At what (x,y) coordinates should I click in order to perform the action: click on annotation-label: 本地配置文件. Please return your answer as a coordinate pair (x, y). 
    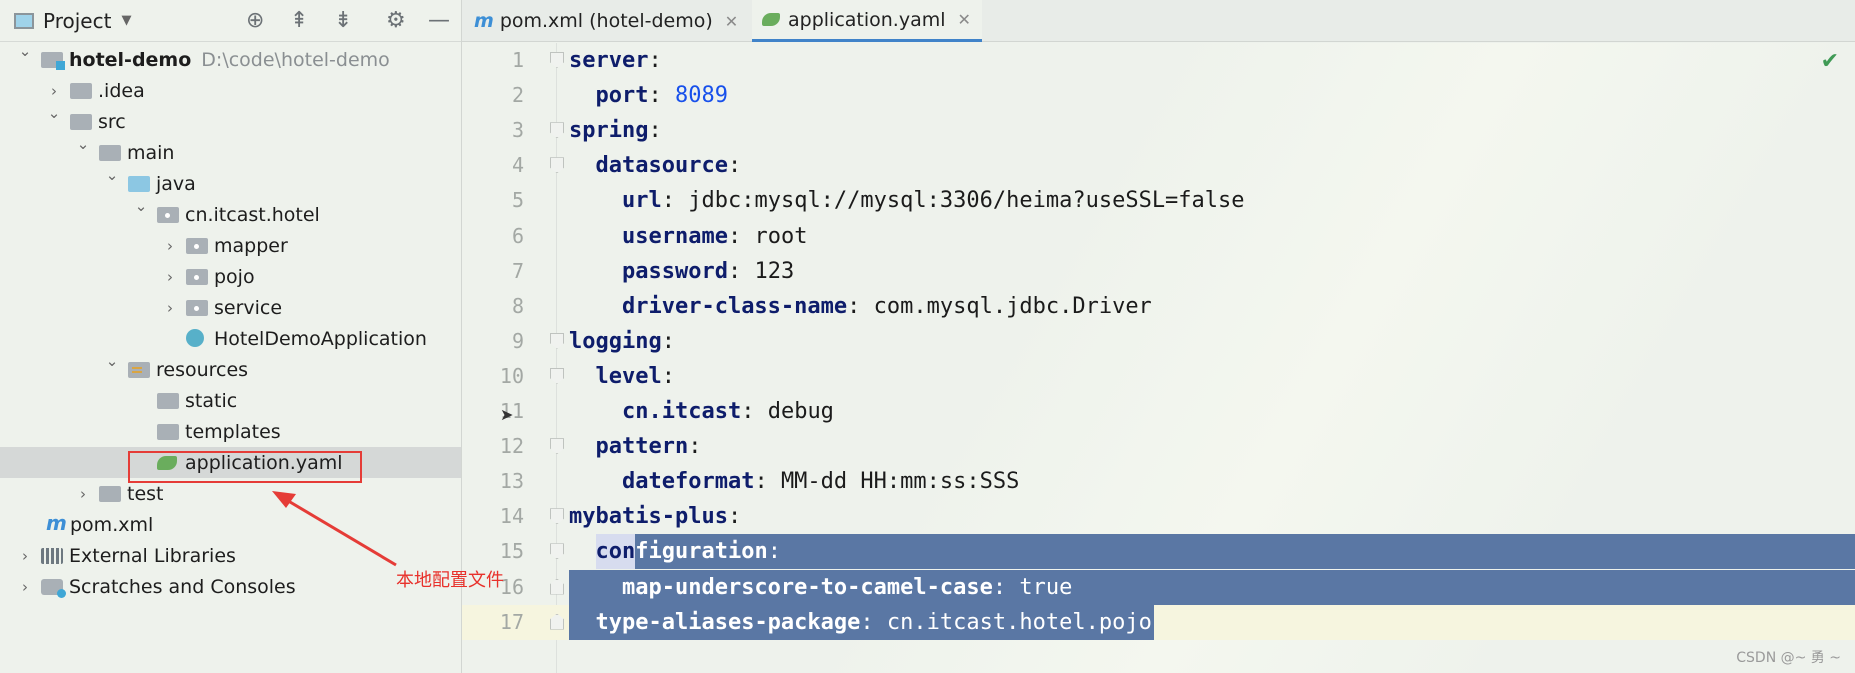
    Looking at the image, I should click on (450, 580).